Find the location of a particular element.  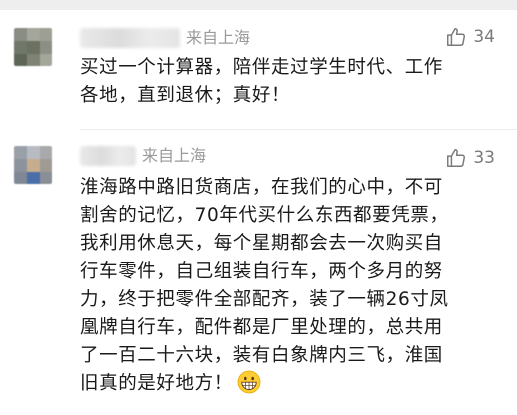

comment-text-line: 买过一个计算器，陪伴走过学生时代、工作 is located at coordinates (261, 67).